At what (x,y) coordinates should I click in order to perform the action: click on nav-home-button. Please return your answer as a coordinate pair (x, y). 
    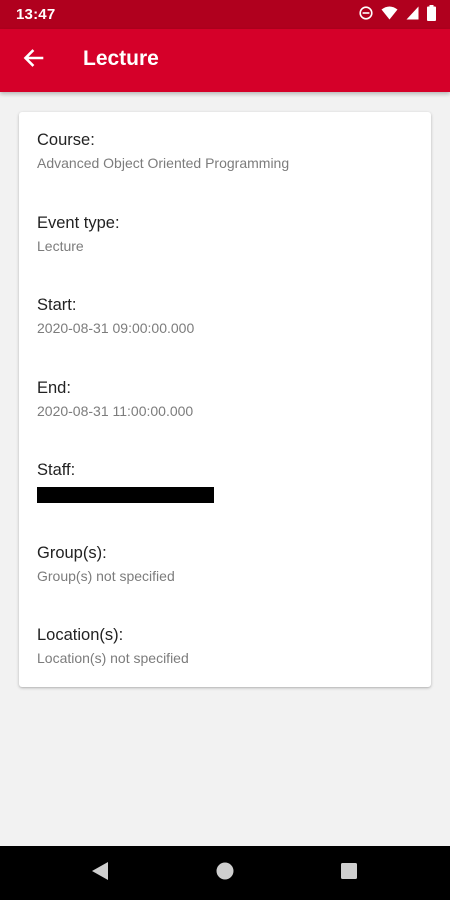
    Looking at the image, I should click on (225, 873).